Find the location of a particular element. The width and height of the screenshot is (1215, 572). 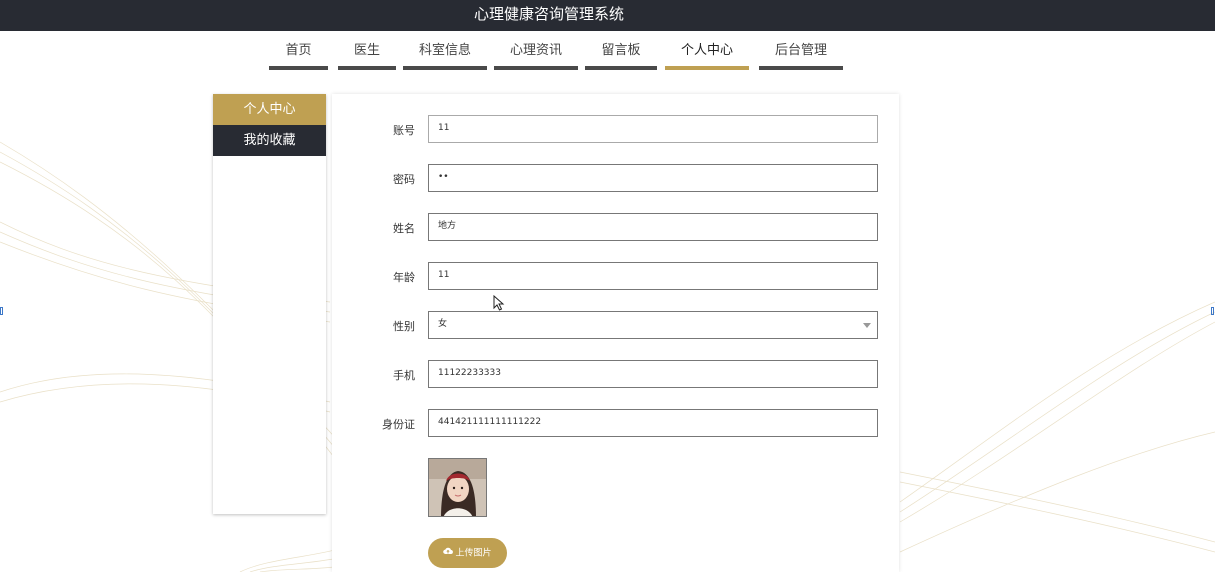

password-field: •• is located at coordinates (653, 178).